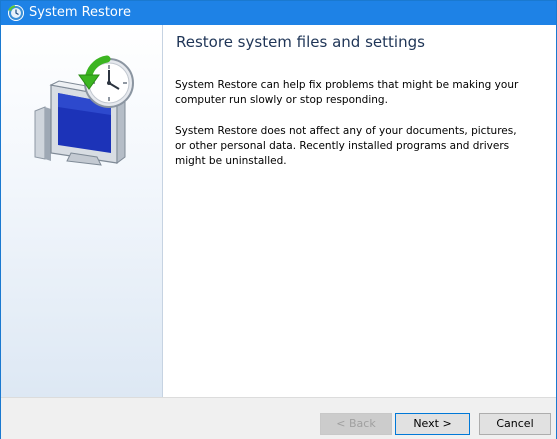 This screenshot has width=557, height=439. What do you see at coordinates (300, 42) in the screenshot?
I see `page-title: Restore system files and settings` at bounding box center [300, 42].